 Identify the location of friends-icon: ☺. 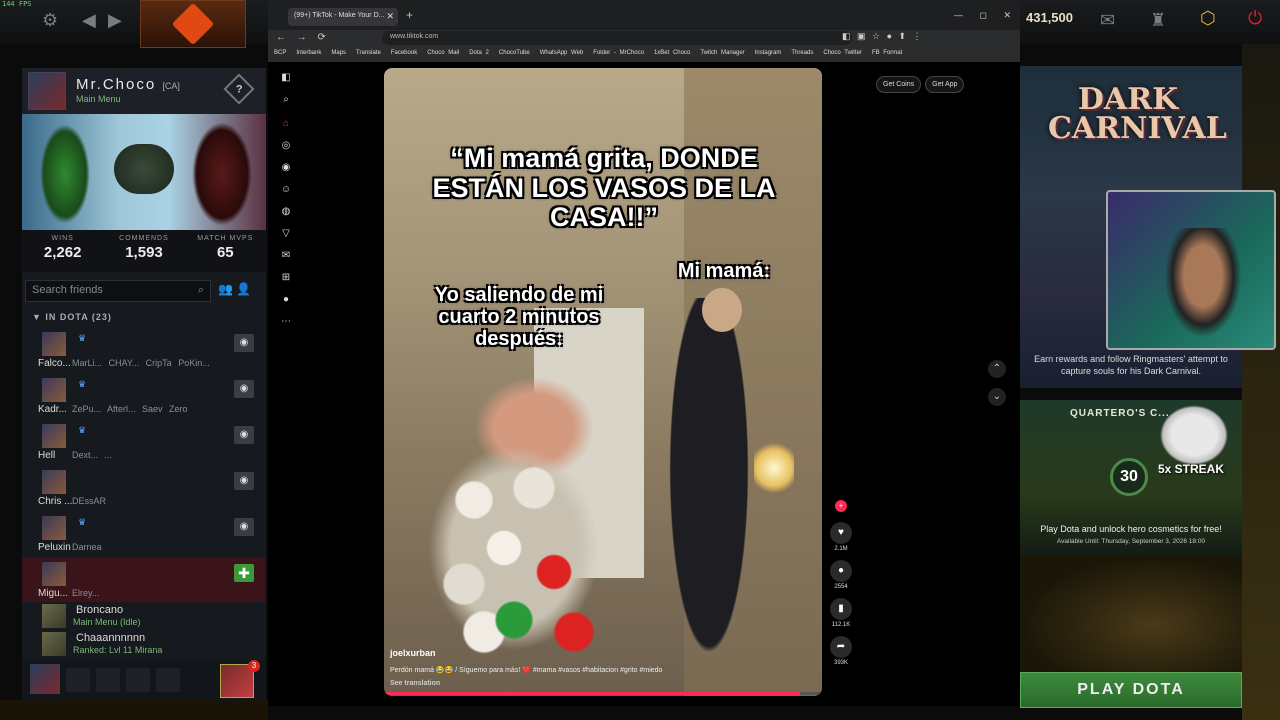
(286, 190).